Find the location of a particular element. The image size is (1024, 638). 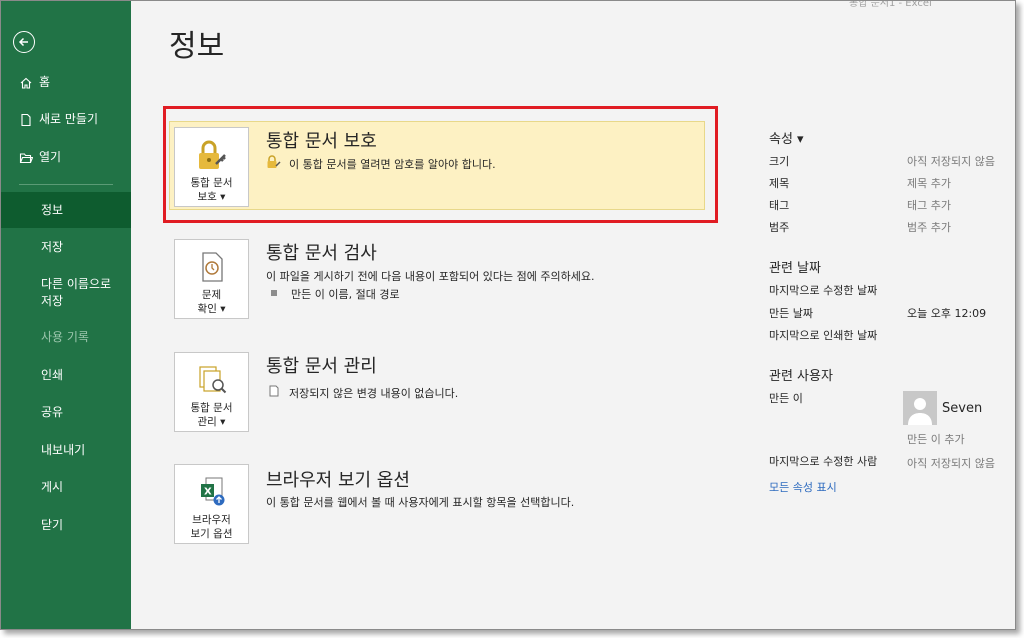

nav-publish: 게시 is located at coordinates (66, 487).